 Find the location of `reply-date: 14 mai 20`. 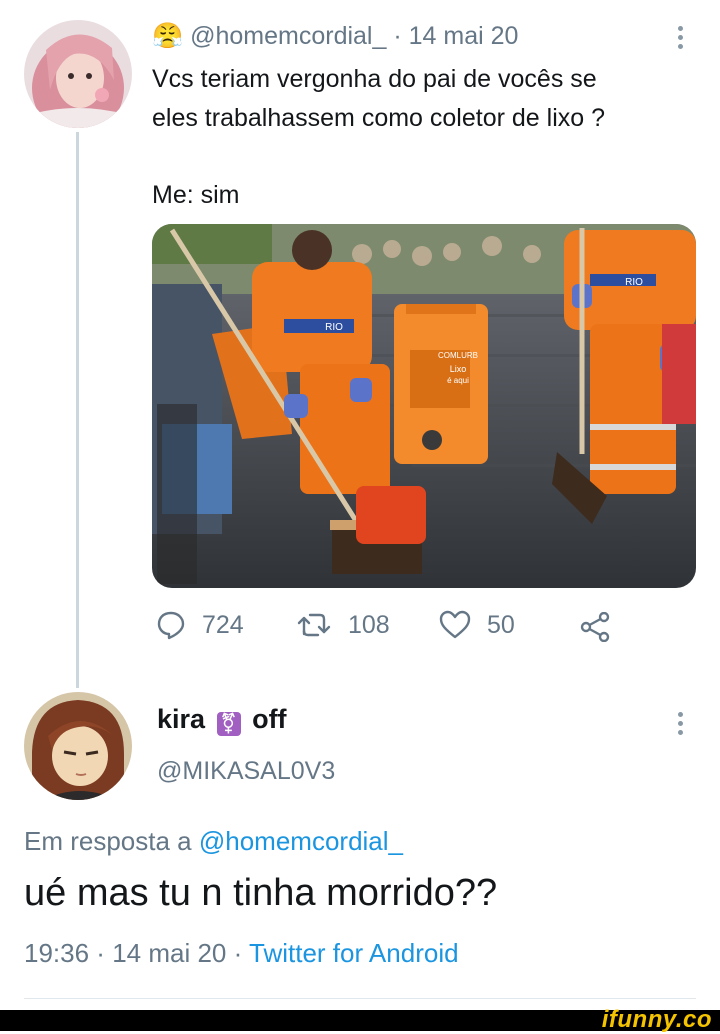

reply-date: 14 mai 20 is located at coordinates (169, 953).